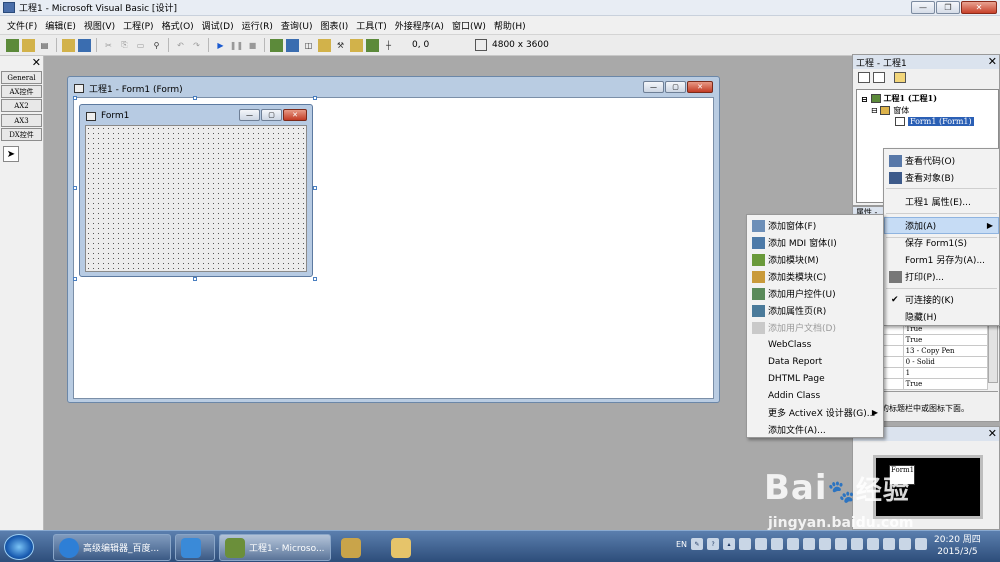 The width and height of the screenshot is (1000, 562). I want to click on volume-icon, so click(841, 544).